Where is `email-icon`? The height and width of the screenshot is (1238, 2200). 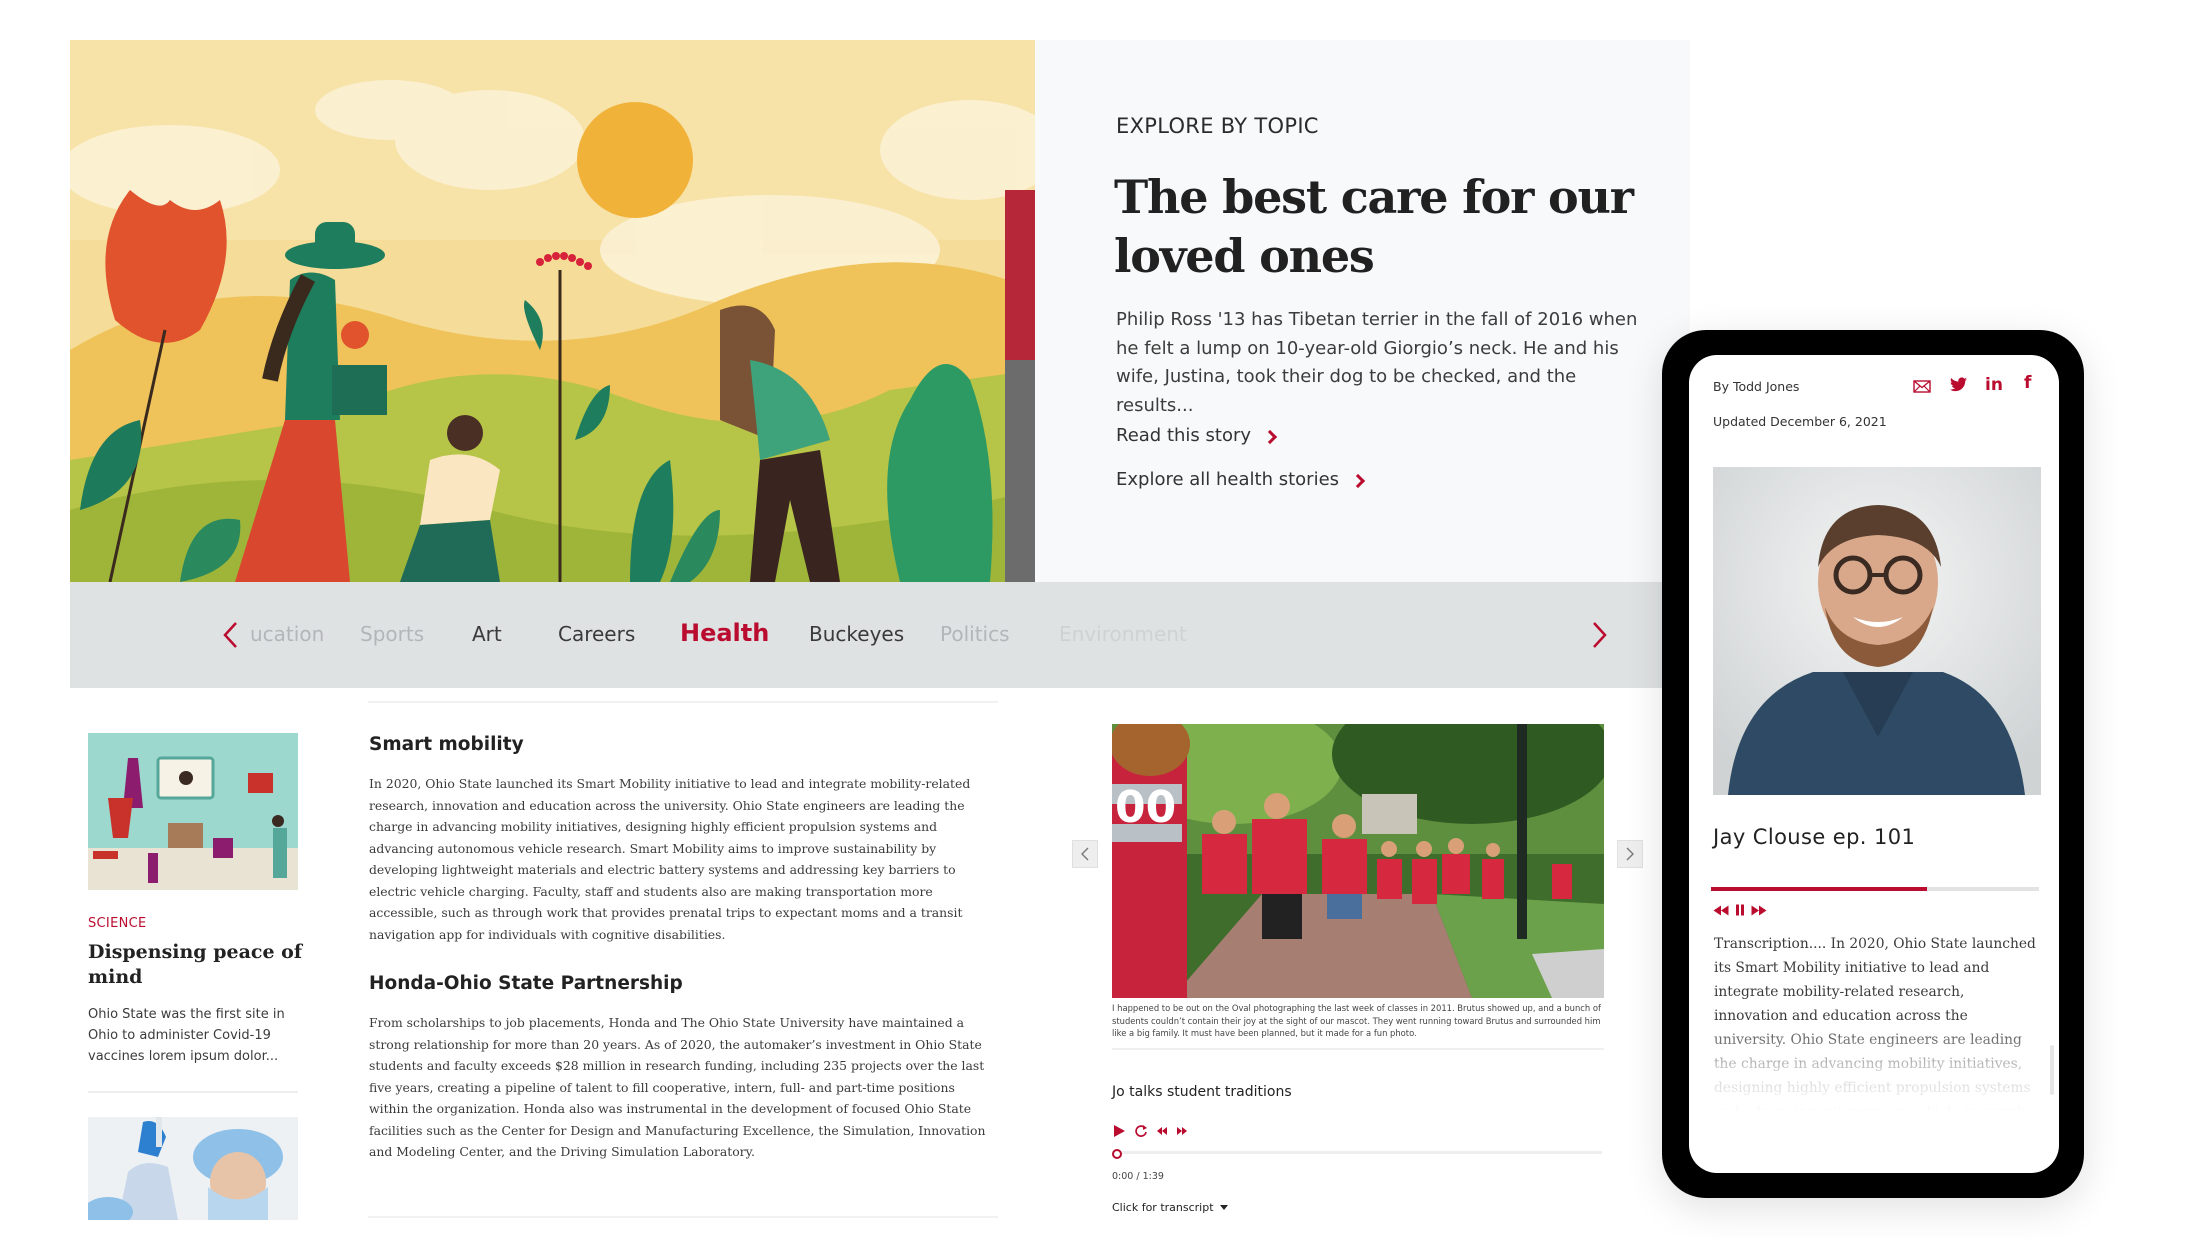
email-icon is located at coordinates (1922, 386).